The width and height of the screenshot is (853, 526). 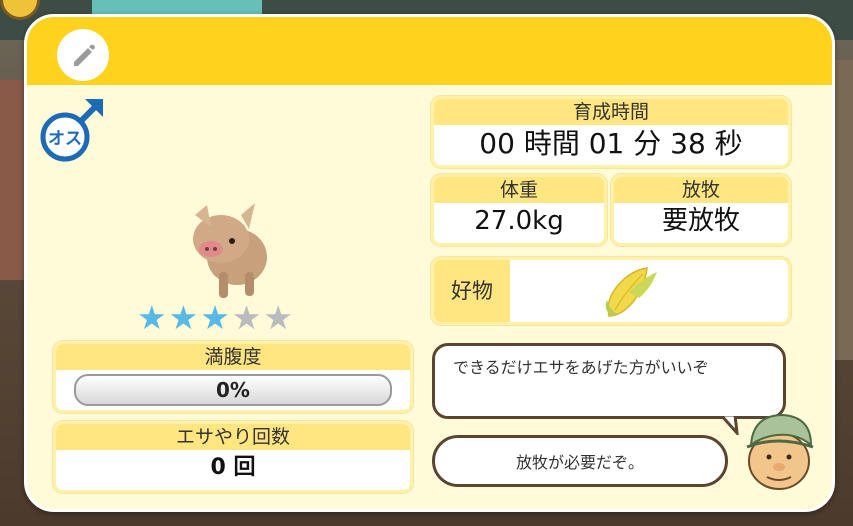 I want to click on growth-time-value: 00 時間 01 分 38 秒, so click(x=611, y=143).